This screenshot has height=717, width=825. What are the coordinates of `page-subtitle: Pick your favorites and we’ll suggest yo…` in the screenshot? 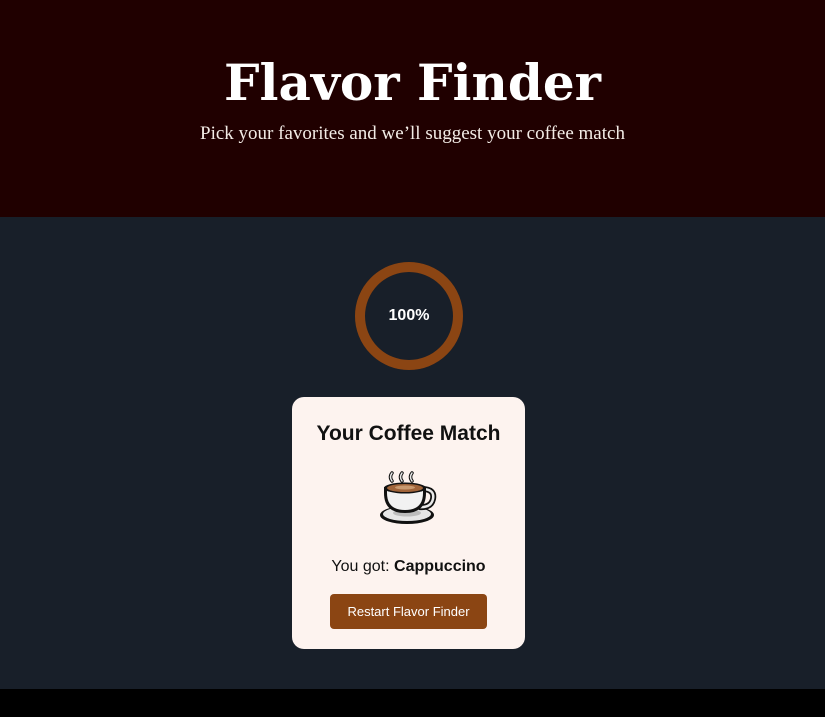 It's located at (412, 133).